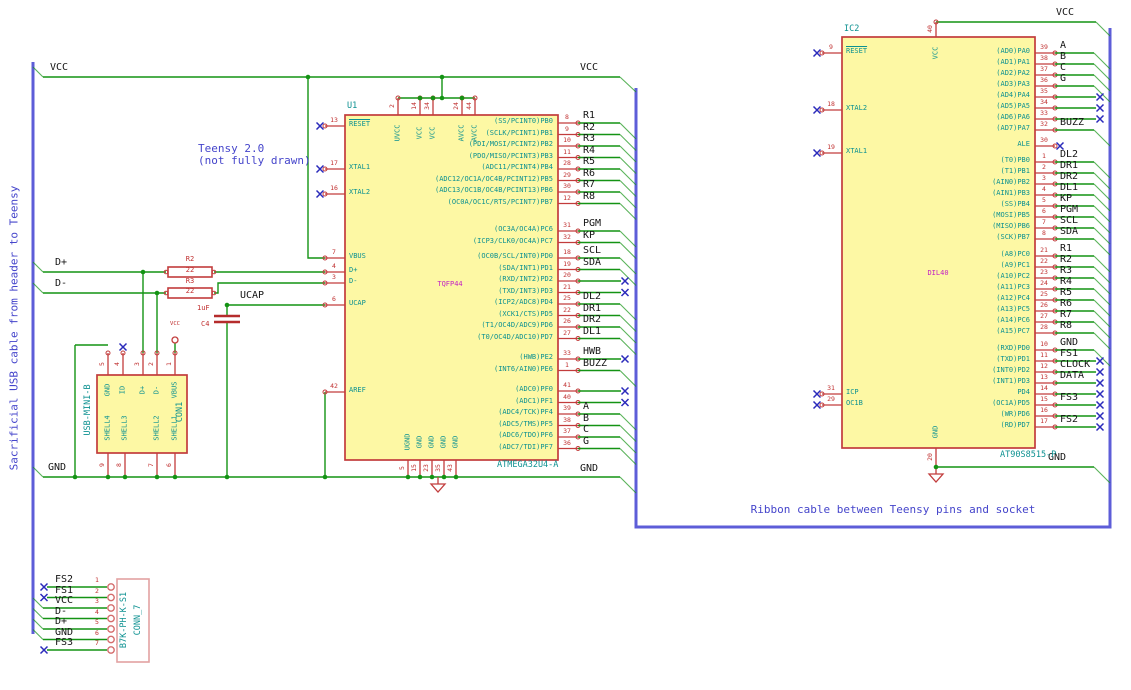 The image size is (1131, 690). Describe the element at coordinates (517, 167) in the screenshot. I see `pin-name: (ADC11/PCINT4)PB4` at that location.